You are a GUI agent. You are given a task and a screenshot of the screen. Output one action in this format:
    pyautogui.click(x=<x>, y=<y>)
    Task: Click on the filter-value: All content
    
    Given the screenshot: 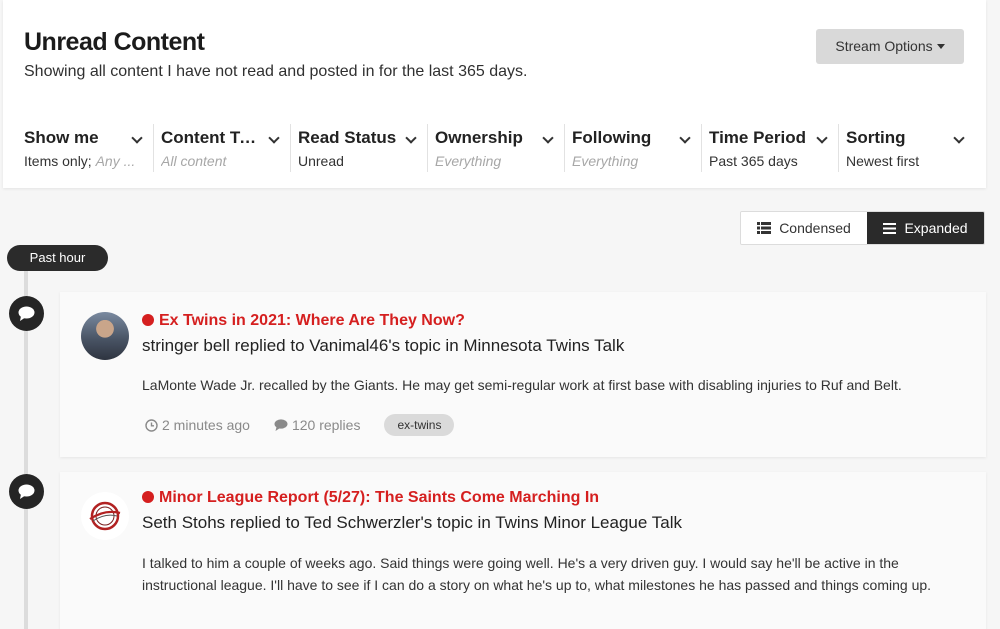 What is the action you would take?
    pyautogui.click(x=194, y=161)
    